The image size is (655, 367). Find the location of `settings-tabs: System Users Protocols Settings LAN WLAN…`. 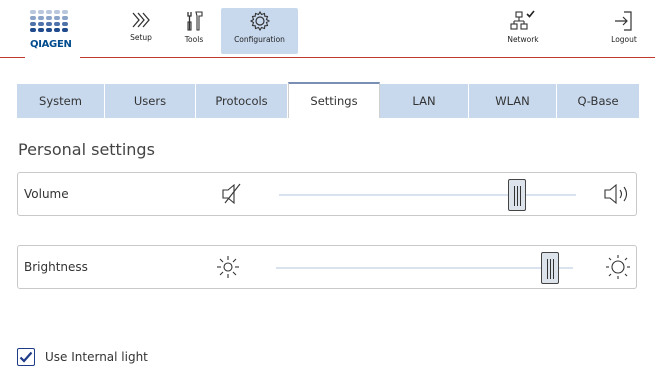

settings-tabs: System Users Protocols Settings LAN WLAN… is located at coordinates (328, 100).